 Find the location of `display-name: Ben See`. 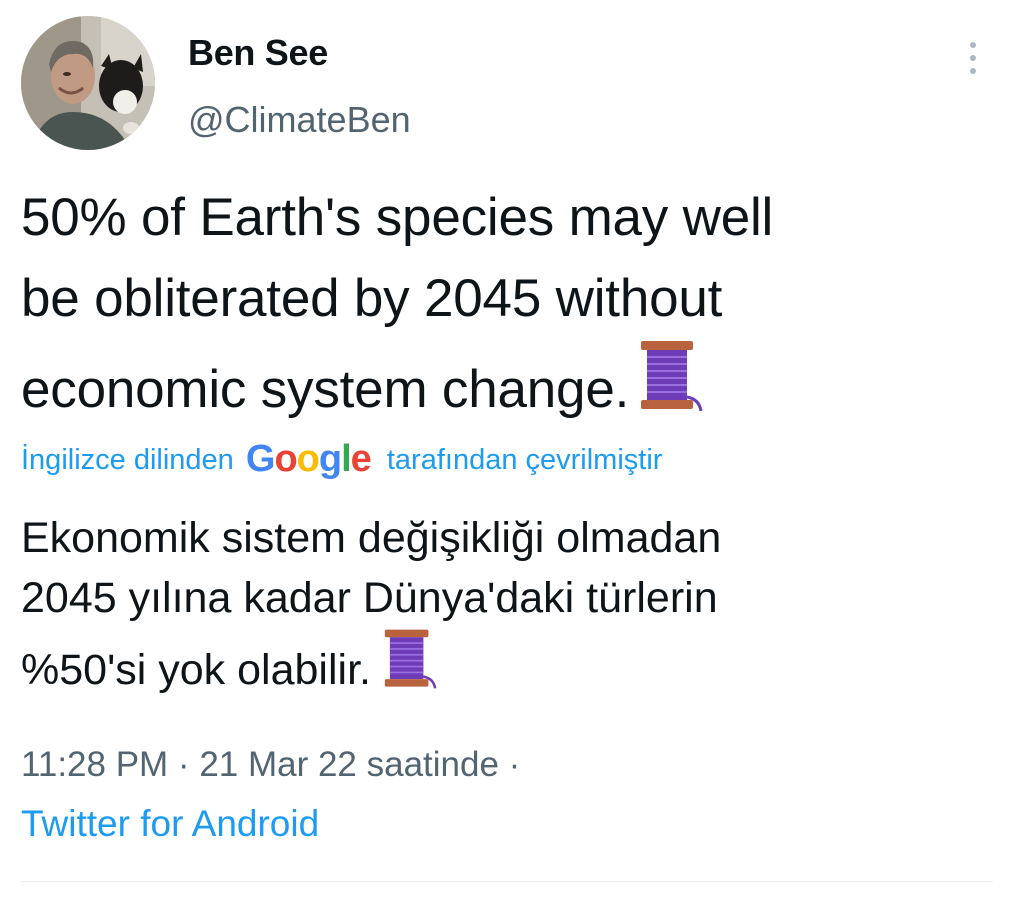

display-name: Ben See is located at coordinates (258, 53).